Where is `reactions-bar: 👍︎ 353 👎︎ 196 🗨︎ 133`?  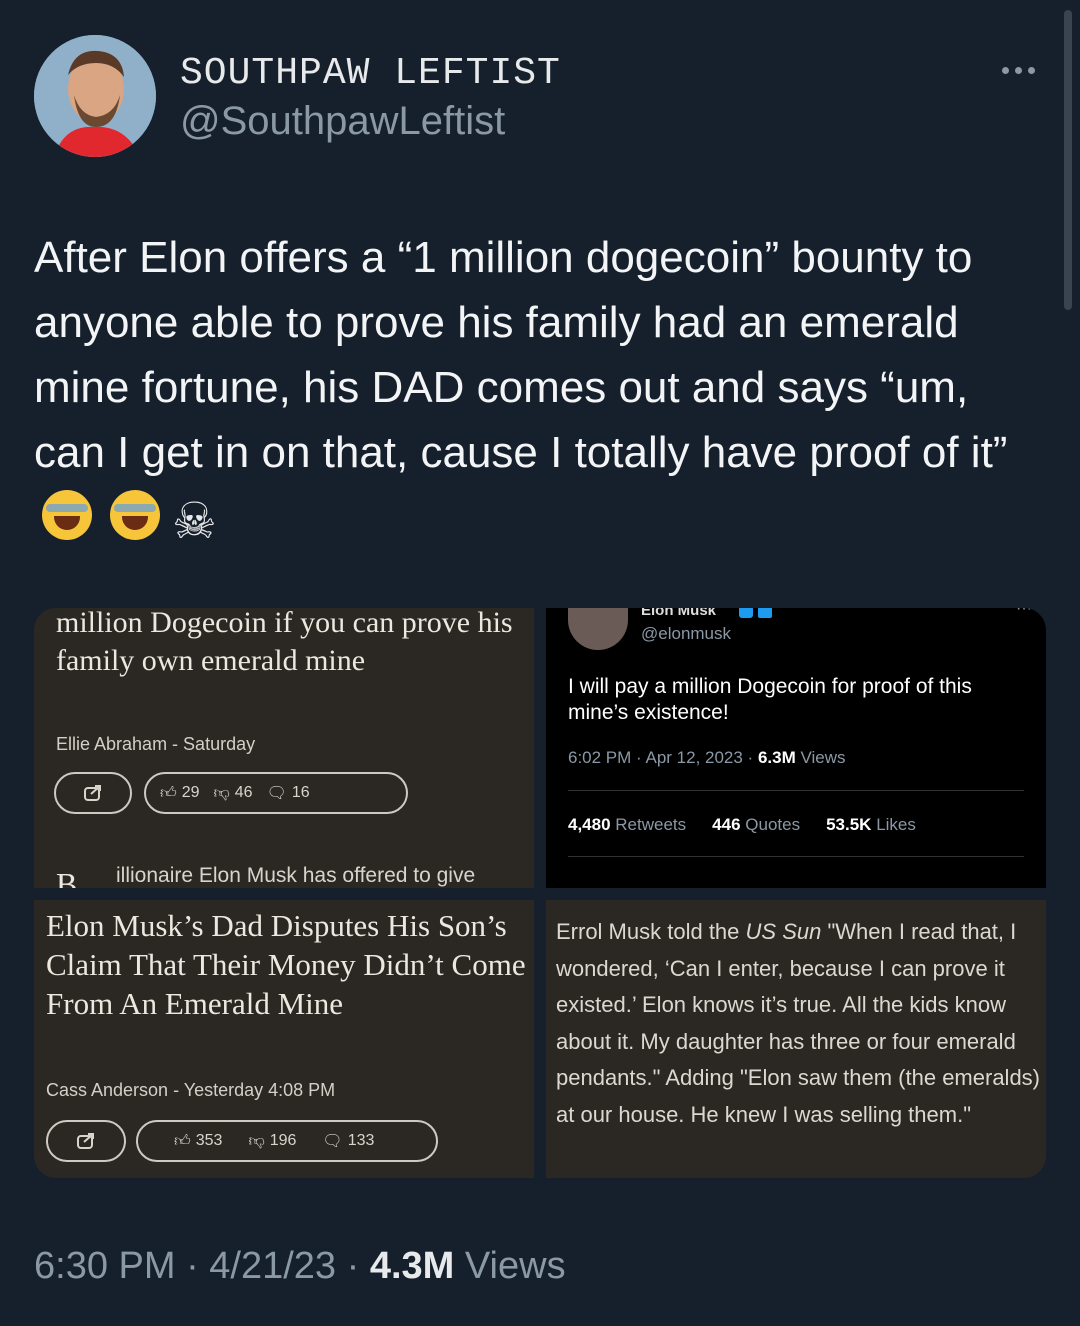
reactions-bar: 👍︎ 353 👎︎ 196 🗨︎ 133 is located at coordinates (287, 1141).